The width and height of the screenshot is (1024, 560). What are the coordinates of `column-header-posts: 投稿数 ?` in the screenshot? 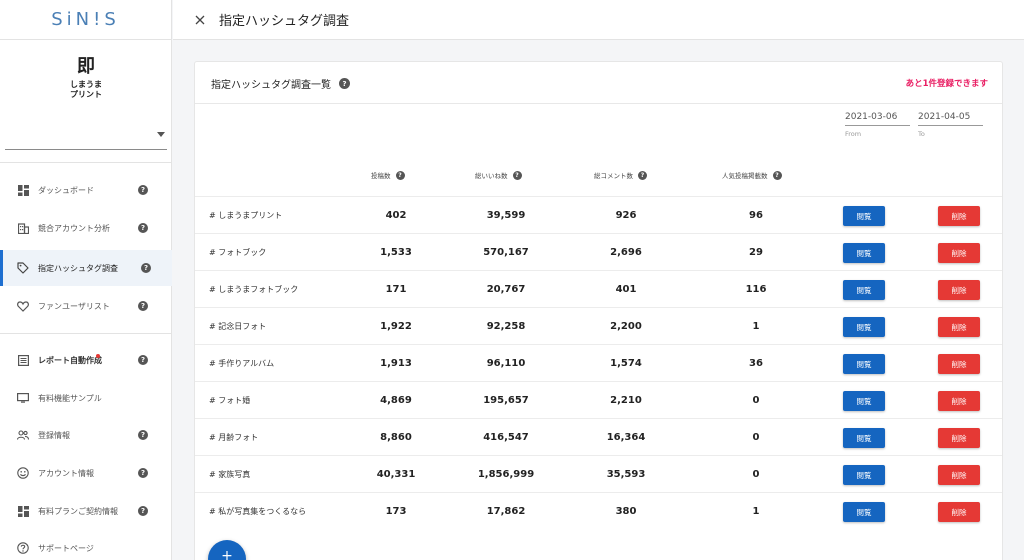 It's located at (388, 175).